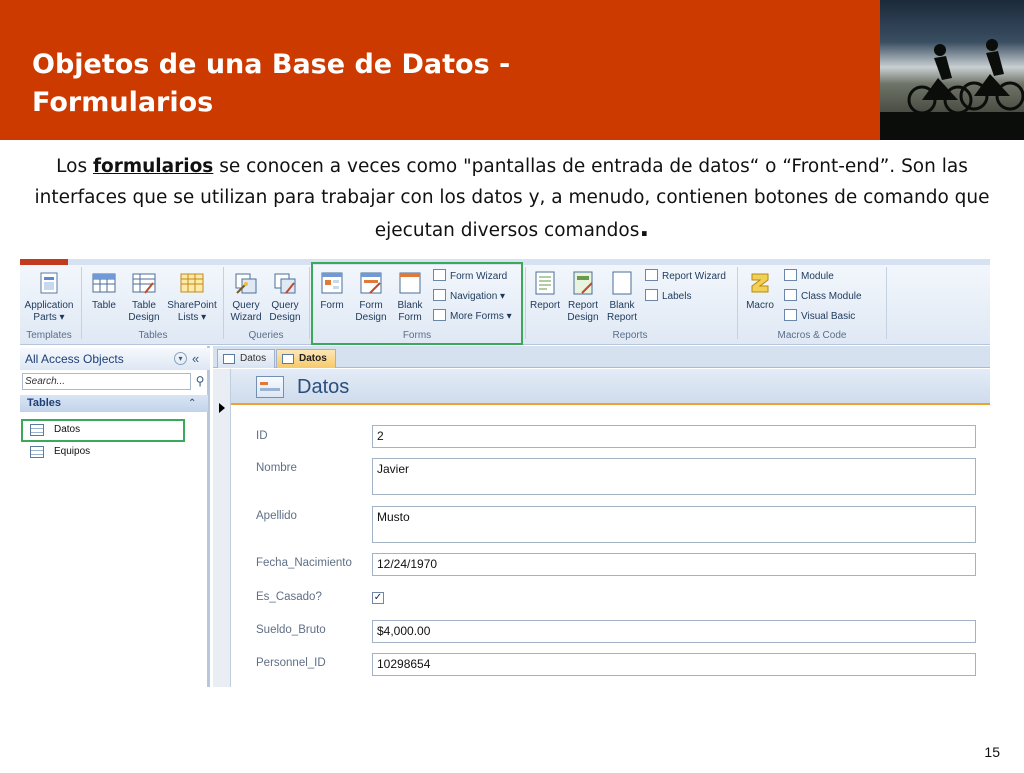 This screenshot has height=773, width=1024. Describe the element at coordinates (371, 283) in the screenshot. I see `form-design-icon` at that location.